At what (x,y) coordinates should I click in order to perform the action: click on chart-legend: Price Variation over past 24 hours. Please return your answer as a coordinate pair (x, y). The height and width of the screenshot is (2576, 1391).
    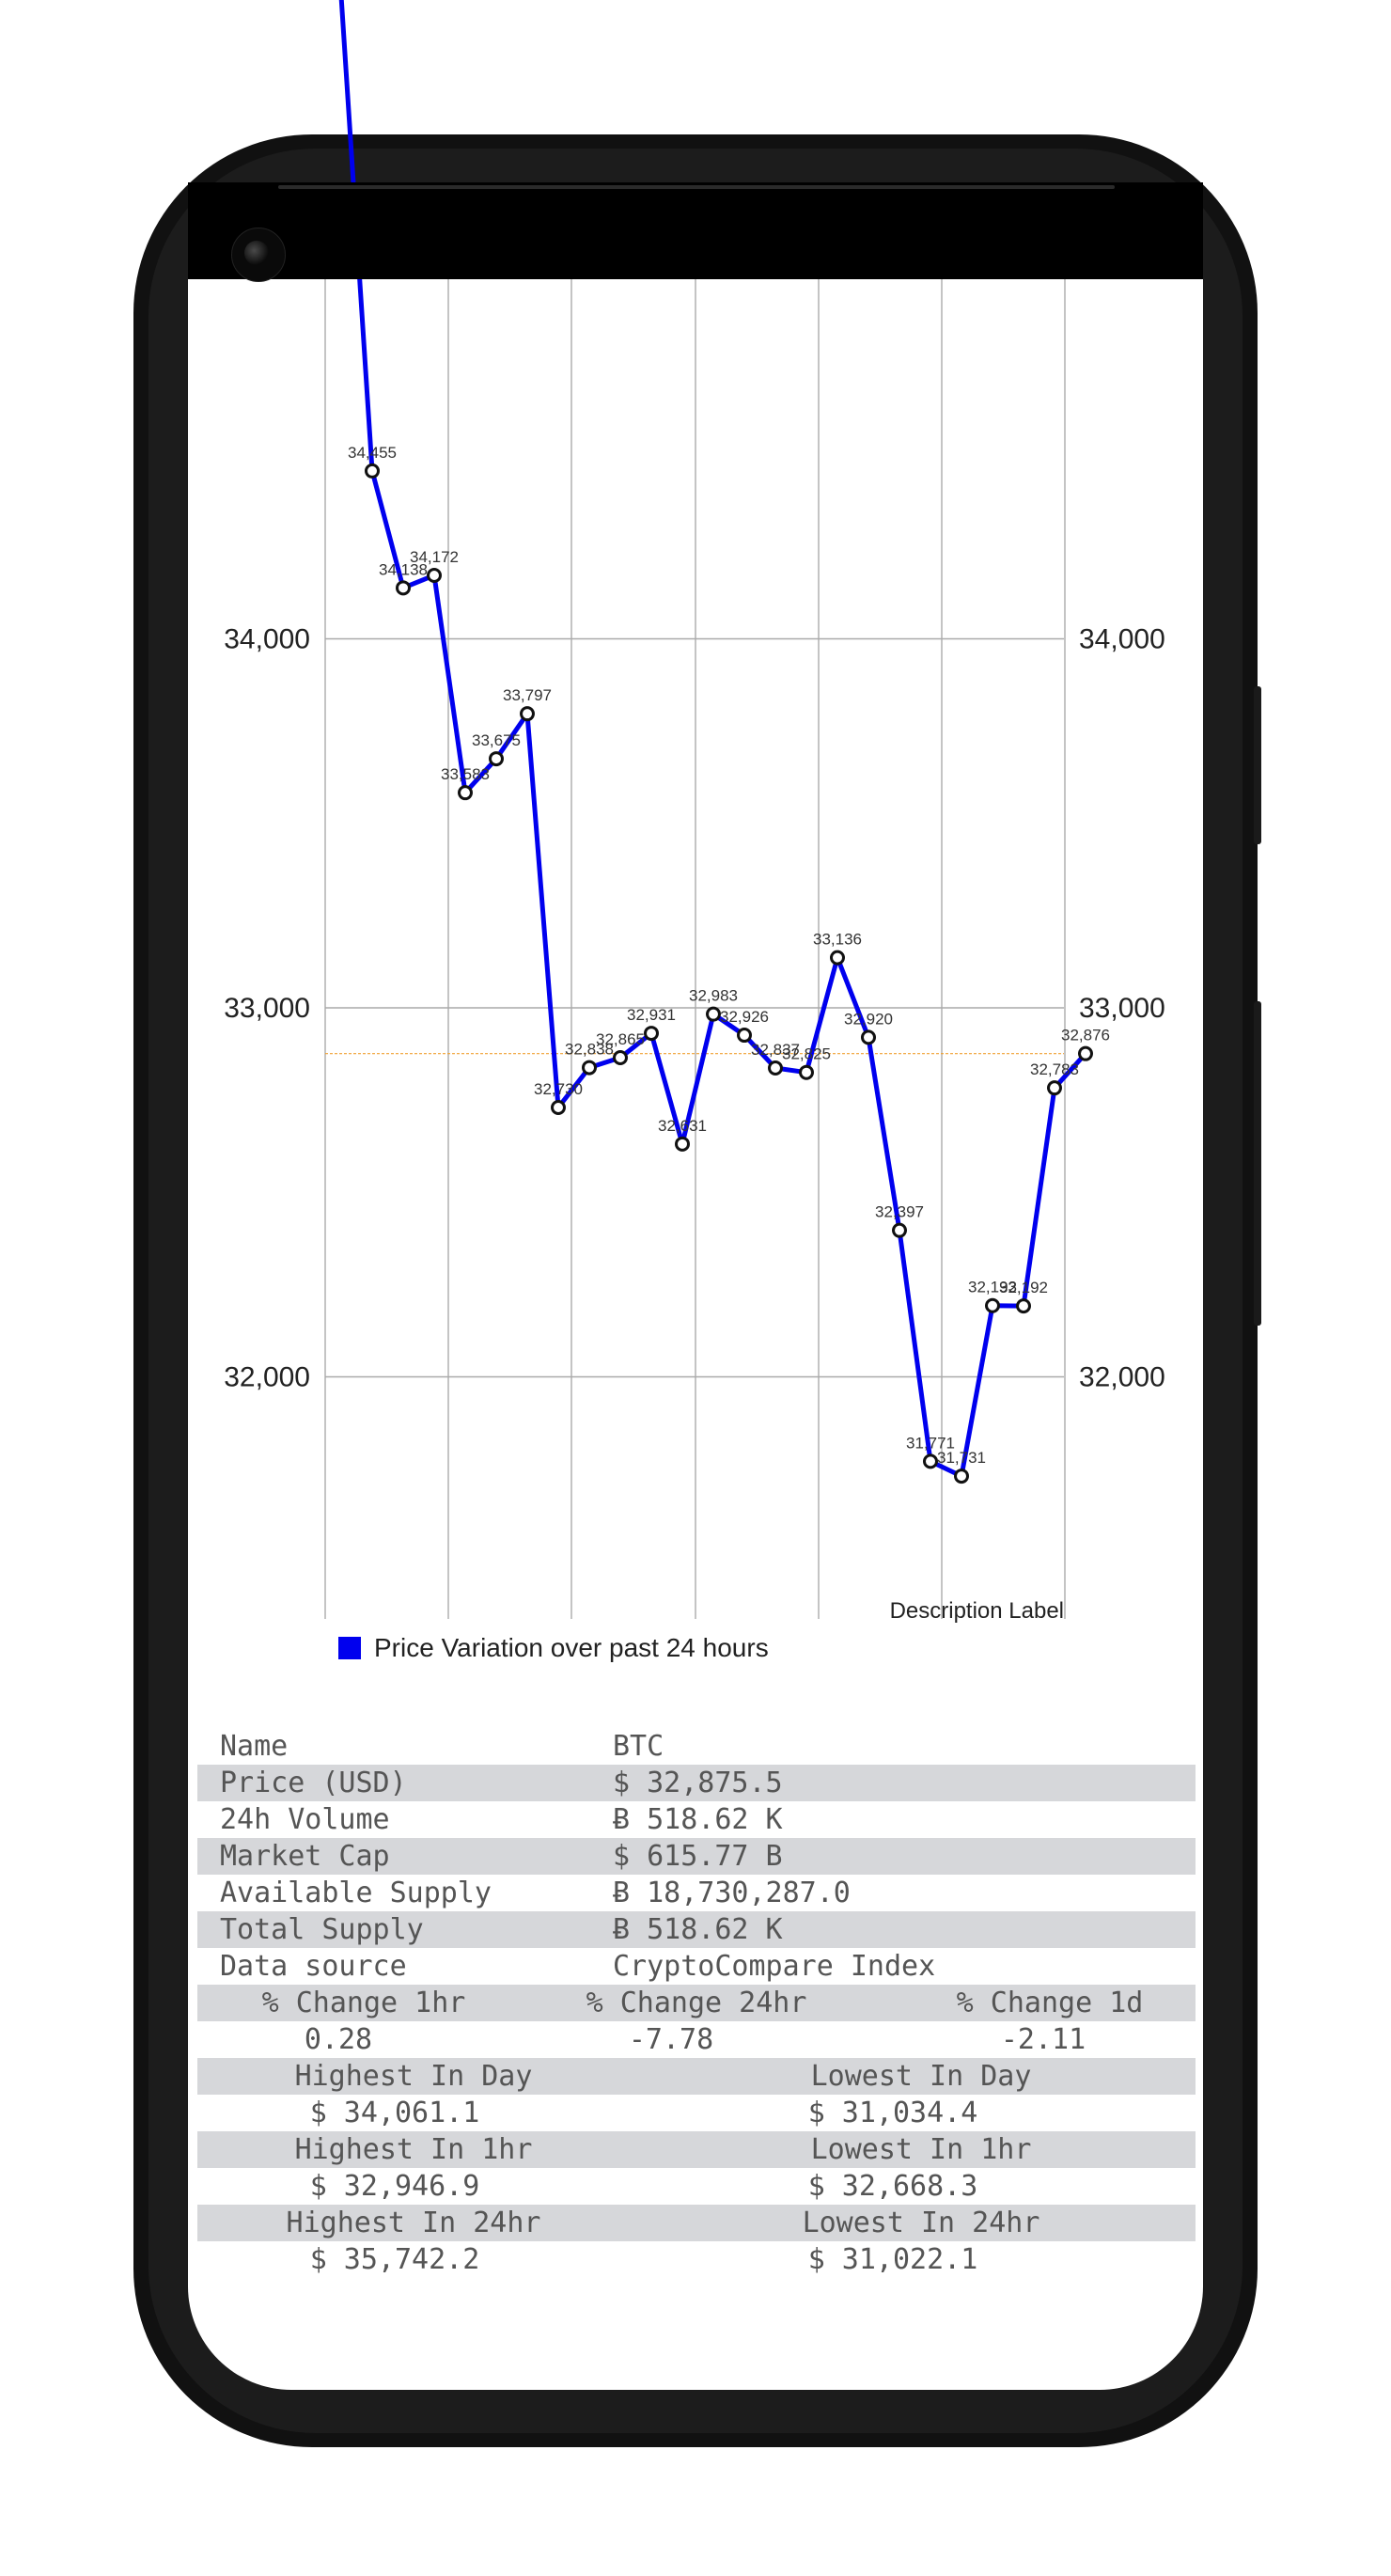
    Looking at the image, I should click on (553, 1648).